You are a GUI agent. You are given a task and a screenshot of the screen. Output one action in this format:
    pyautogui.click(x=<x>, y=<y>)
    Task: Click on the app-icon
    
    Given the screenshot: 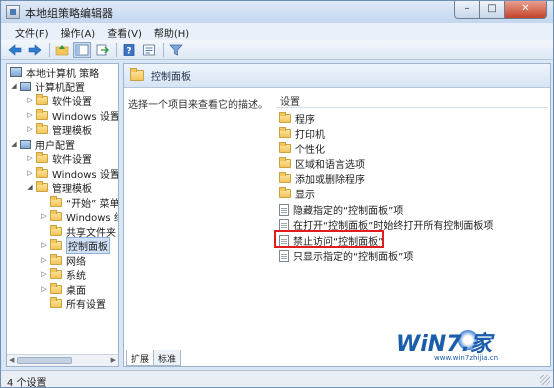 What is the action you would take?
    pyautogui.click(x=13, y=12)
    